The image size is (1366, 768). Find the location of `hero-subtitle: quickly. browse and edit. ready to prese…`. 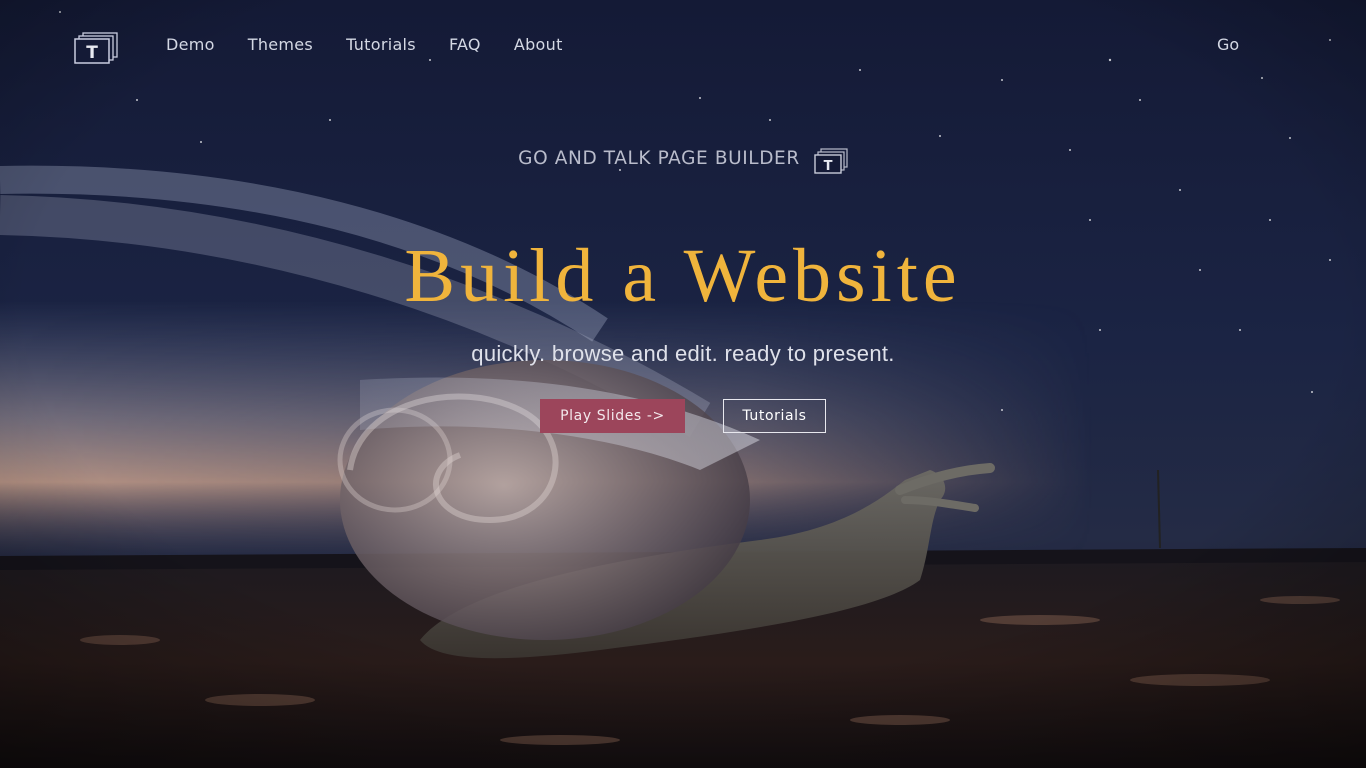

hero-subtitle: quickly. browse and edit. ready to prese… is located at coordinates (683, 353).